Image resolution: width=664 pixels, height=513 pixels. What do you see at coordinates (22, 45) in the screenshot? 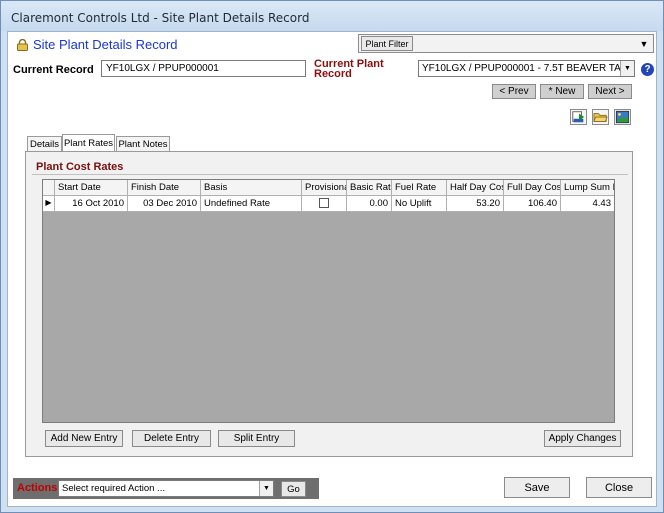
I see `lock-icon` at bounding box center [22, 45].